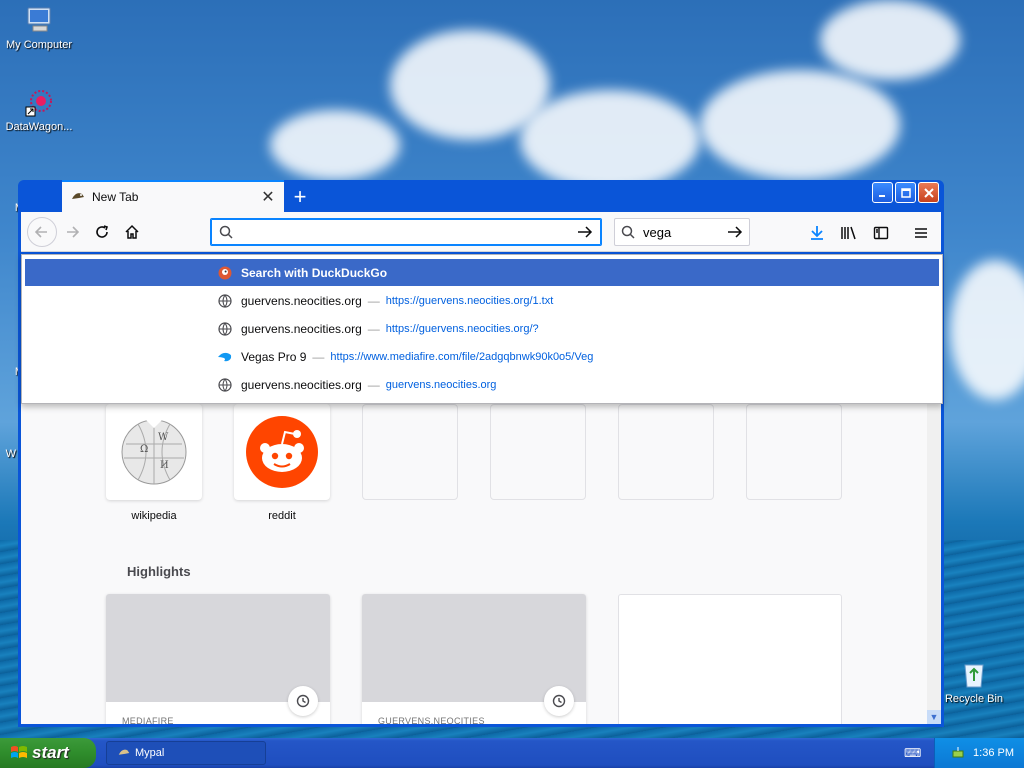 The image size is (1024, 768). Describe the element at coordinates (482, 272) in the screenshot. I see `suggestion-search-duckduckgo: Search with DuckDuckGo` at that location.